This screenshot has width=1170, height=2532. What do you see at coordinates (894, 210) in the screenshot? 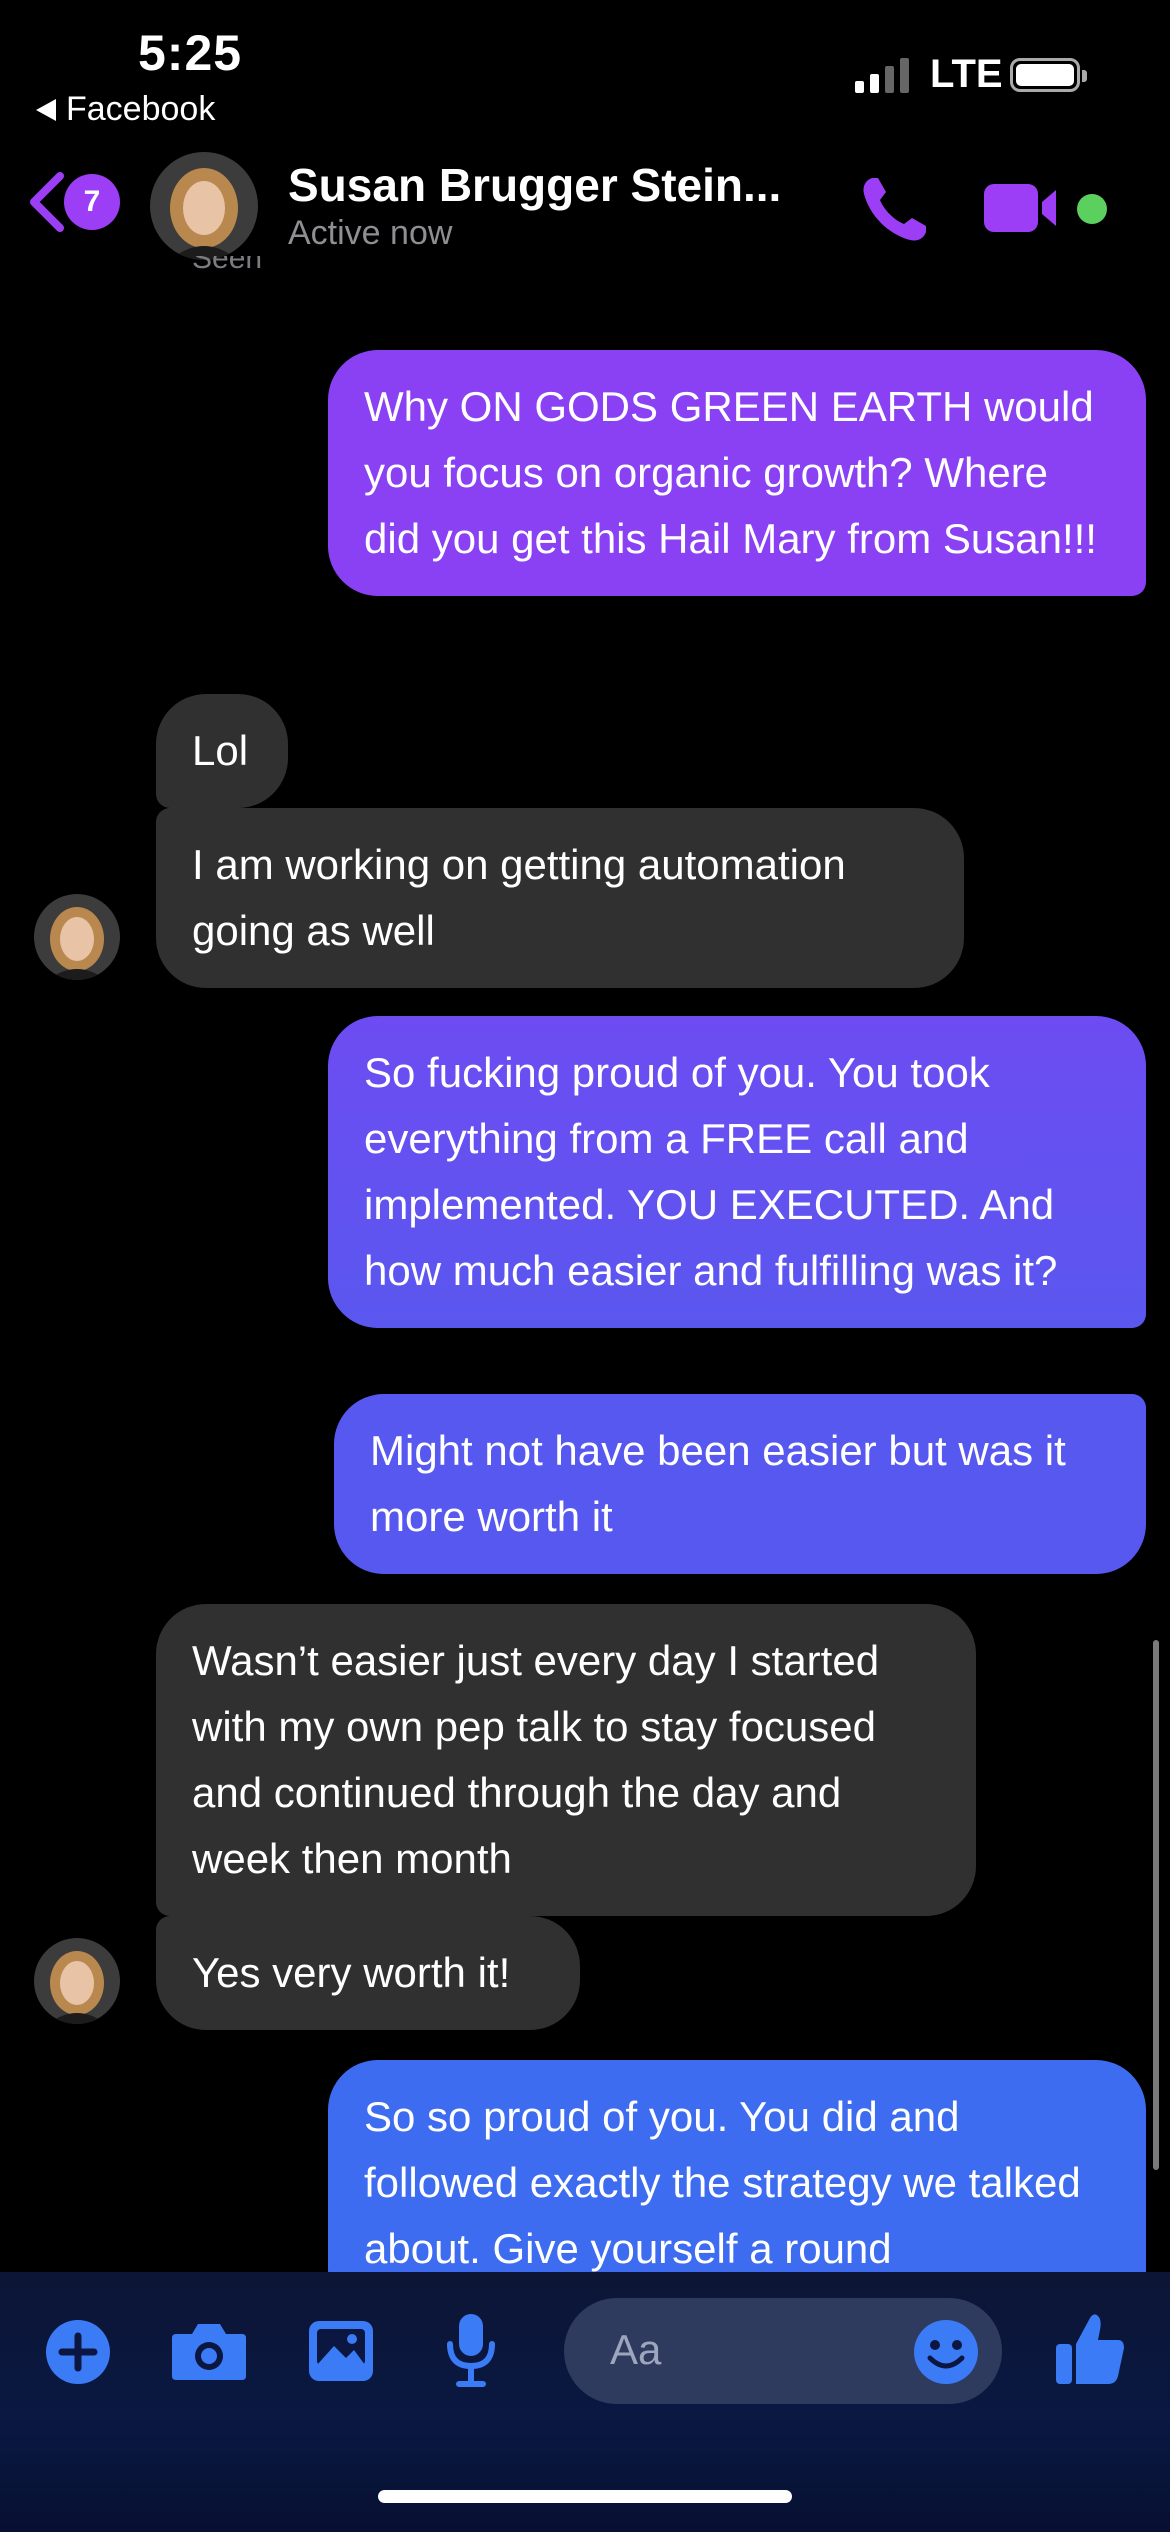
I see `phone-call-icon` at bounding box center [894, 210].